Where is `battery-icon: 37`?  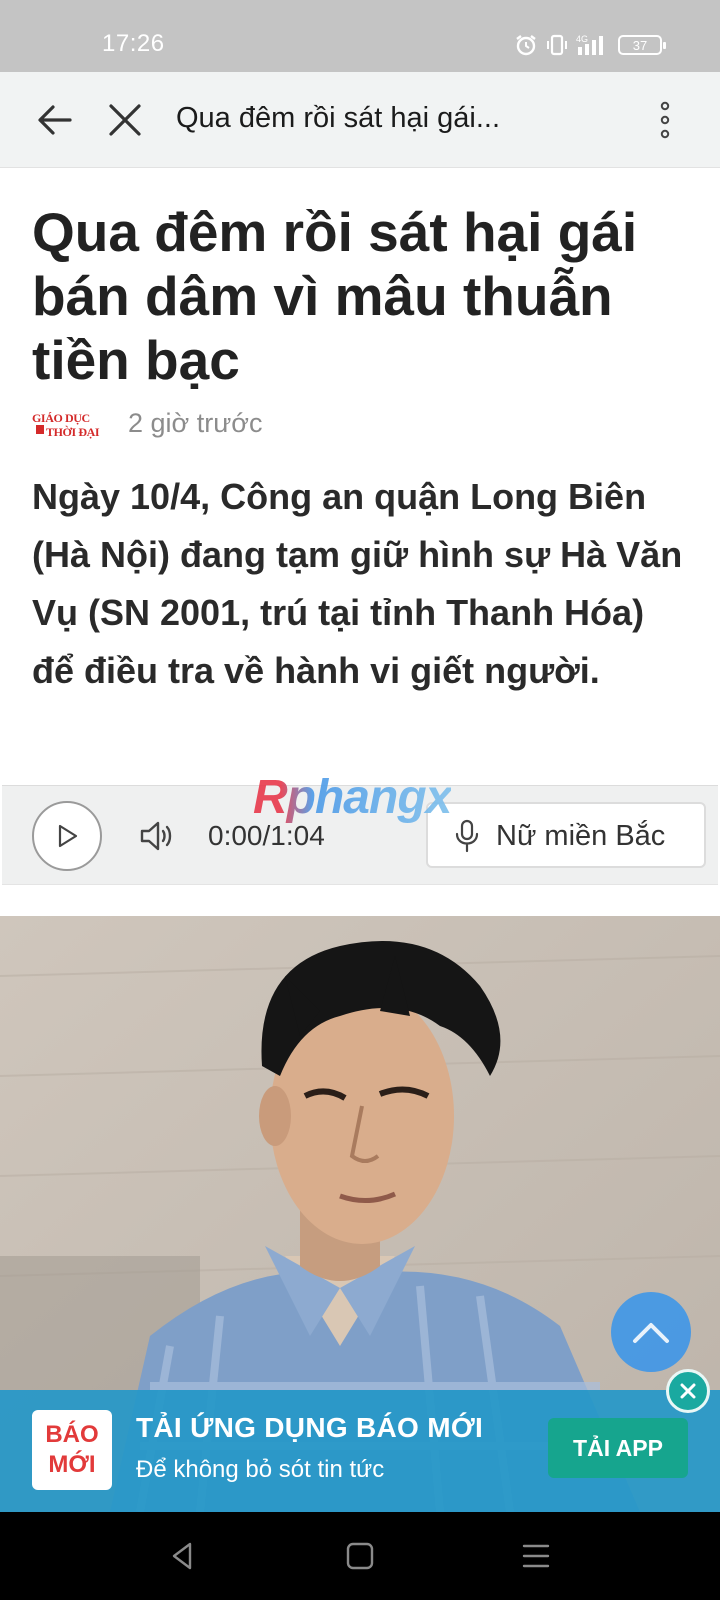
battery-icon: 37 is located at coordinates (642, 45).